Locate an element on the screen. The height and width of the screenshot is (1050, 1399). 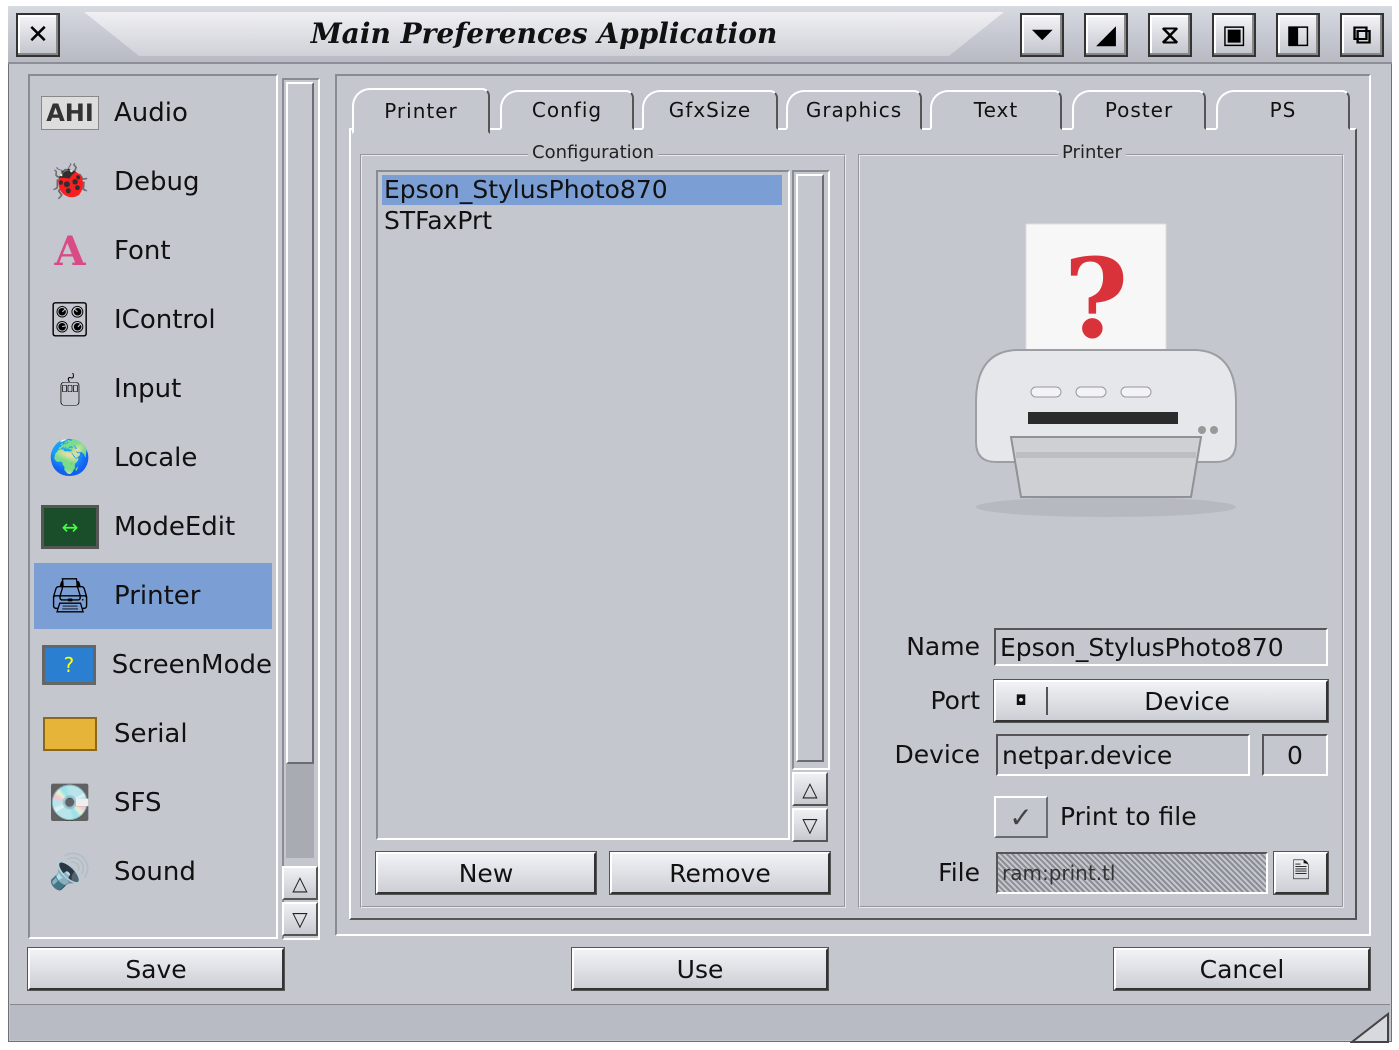
status-bar is located at coordinates (700, 1022).